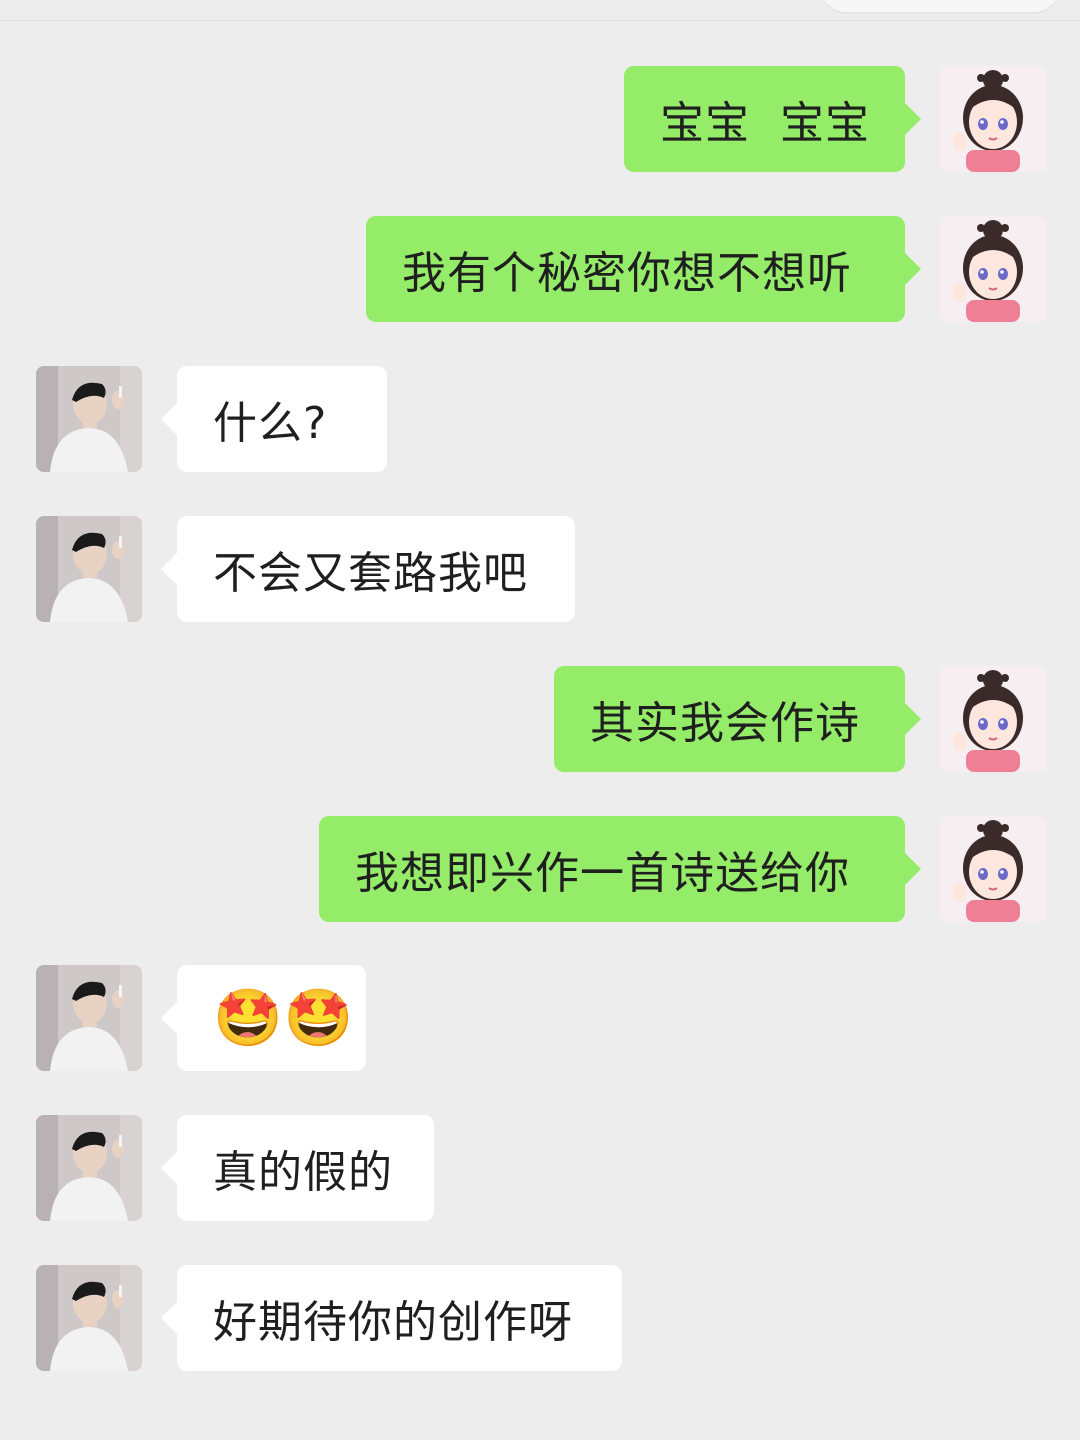 This screenshot has height=1440, width=1080. Describe the element at coordinates (725, 723) in the screenshot. I see `message-text: 其实我会作诗` at that location.